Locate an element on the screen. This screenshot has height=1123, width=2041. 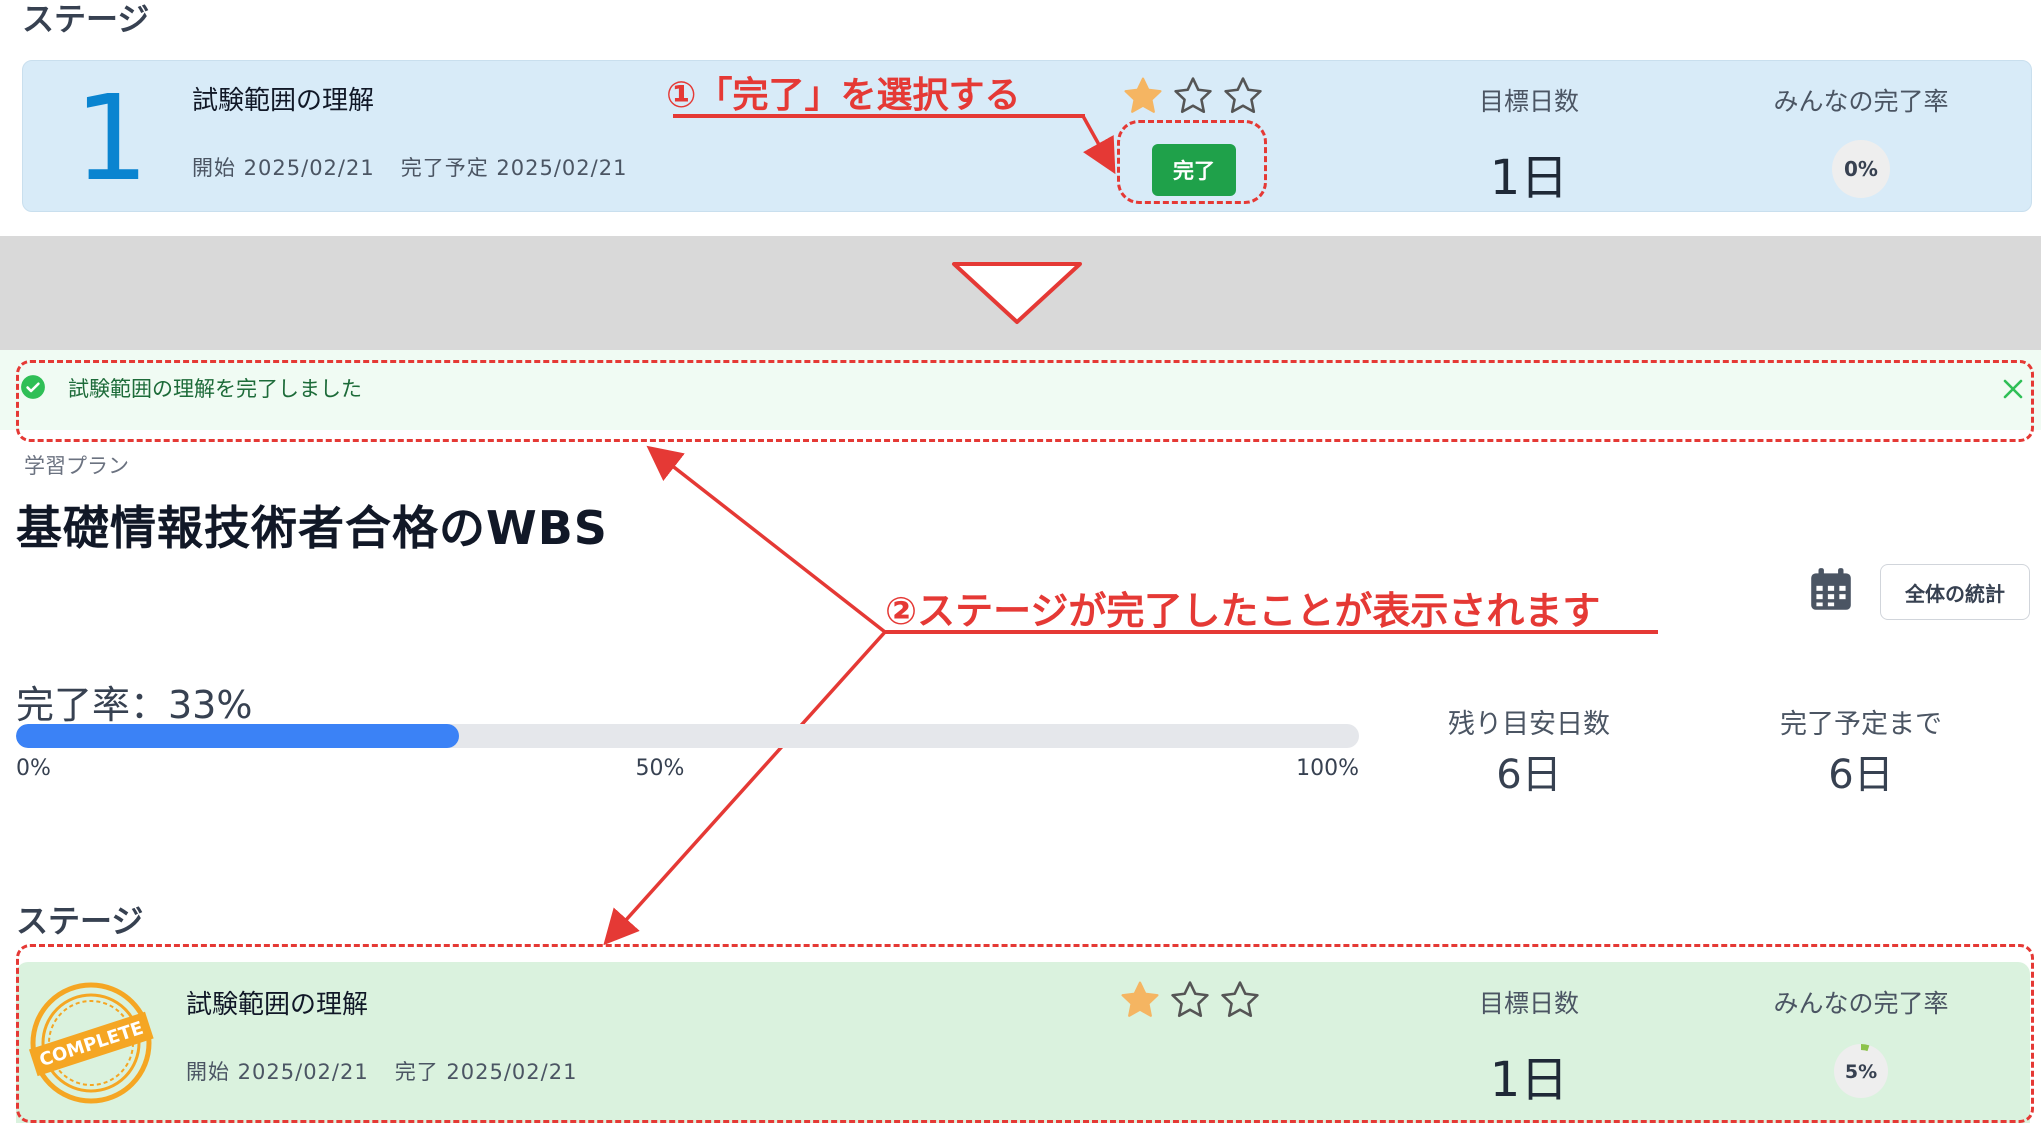
annotation-highlight-alert is located at coordinates (1025, 401).